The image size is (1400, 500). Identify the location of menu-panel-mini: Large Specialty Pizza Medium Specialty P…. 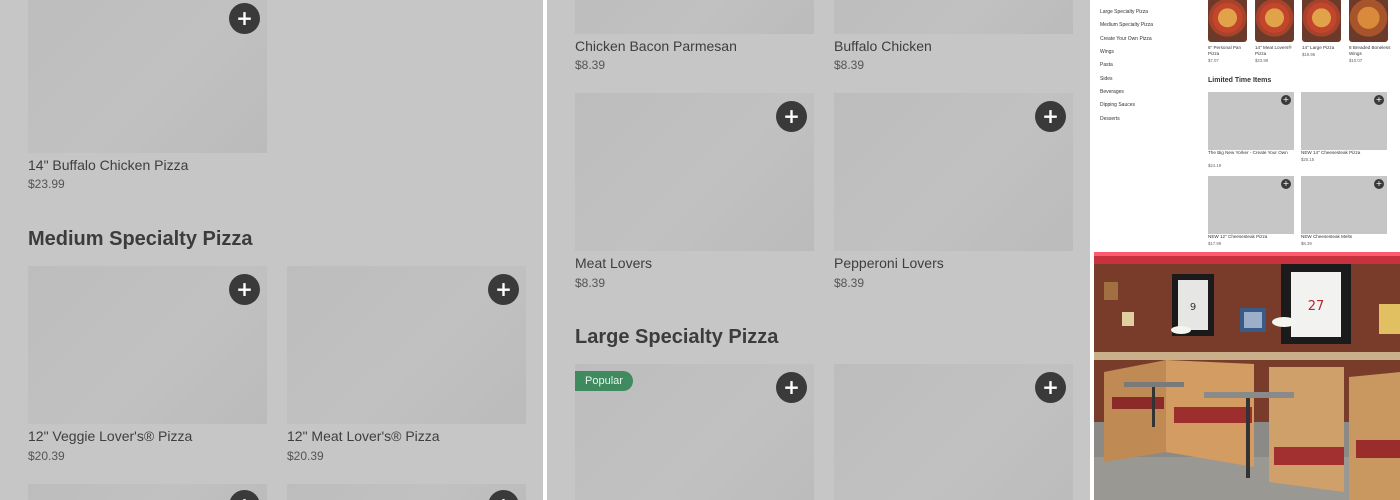
(1247, 124).